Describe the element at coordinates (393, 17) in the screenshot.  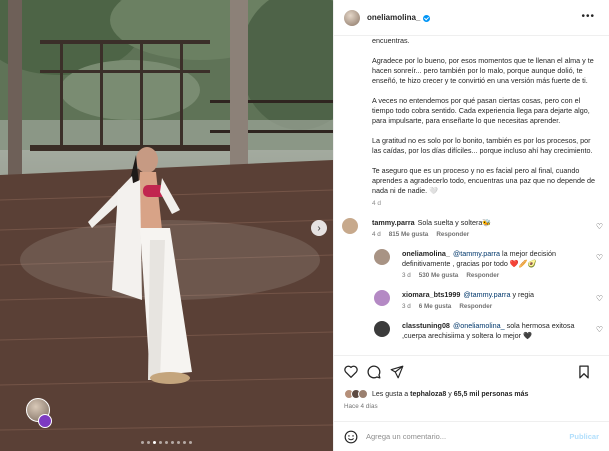
I see `author-username: oneliamolina_` at that location.